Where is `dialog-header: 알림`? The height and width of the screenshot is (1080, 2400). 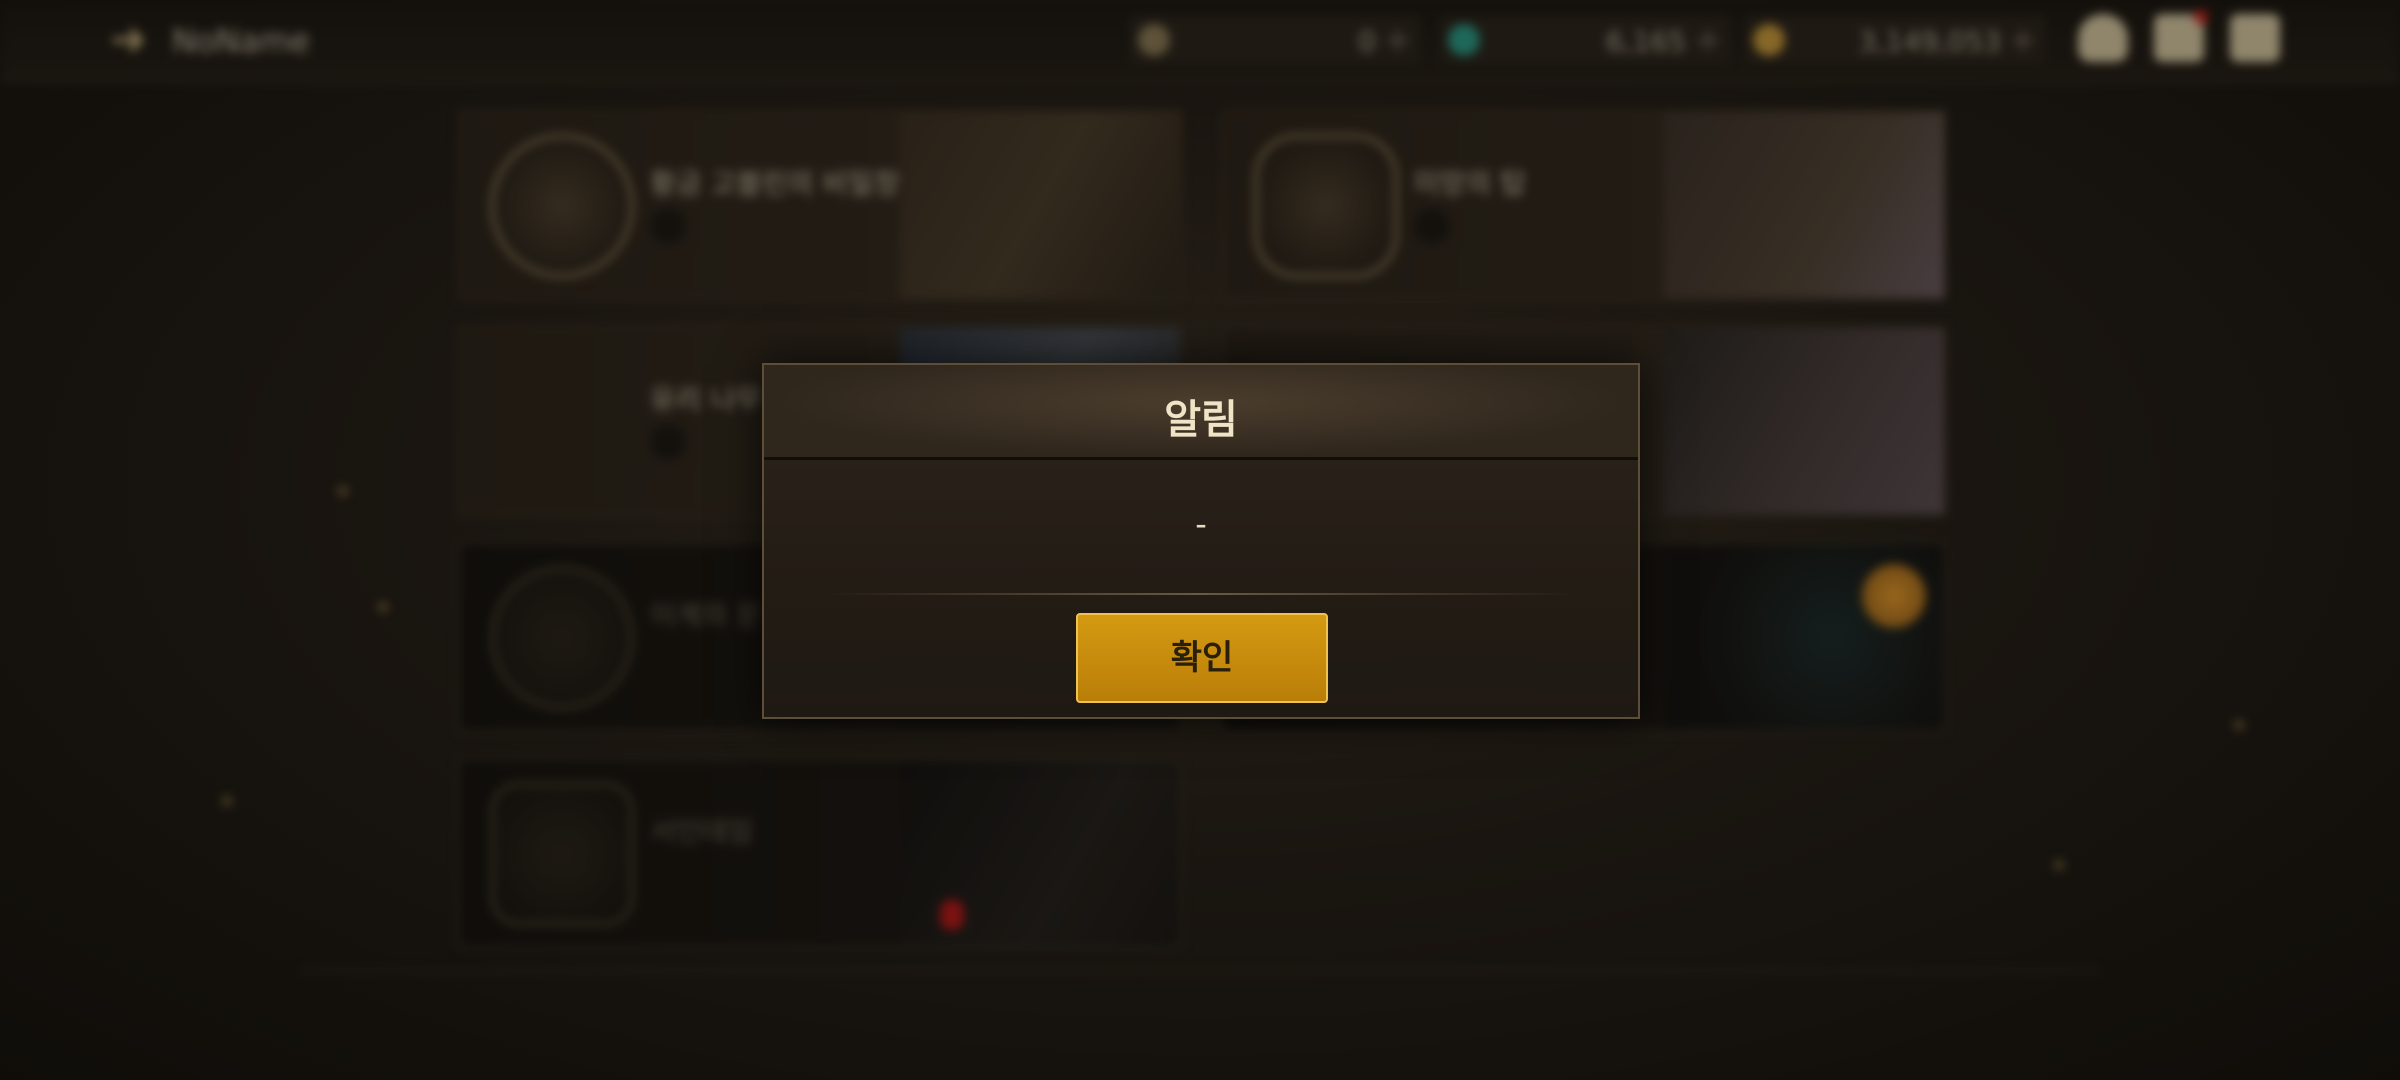
dialog-header: 알림 is located at coordinates (1201, 412).